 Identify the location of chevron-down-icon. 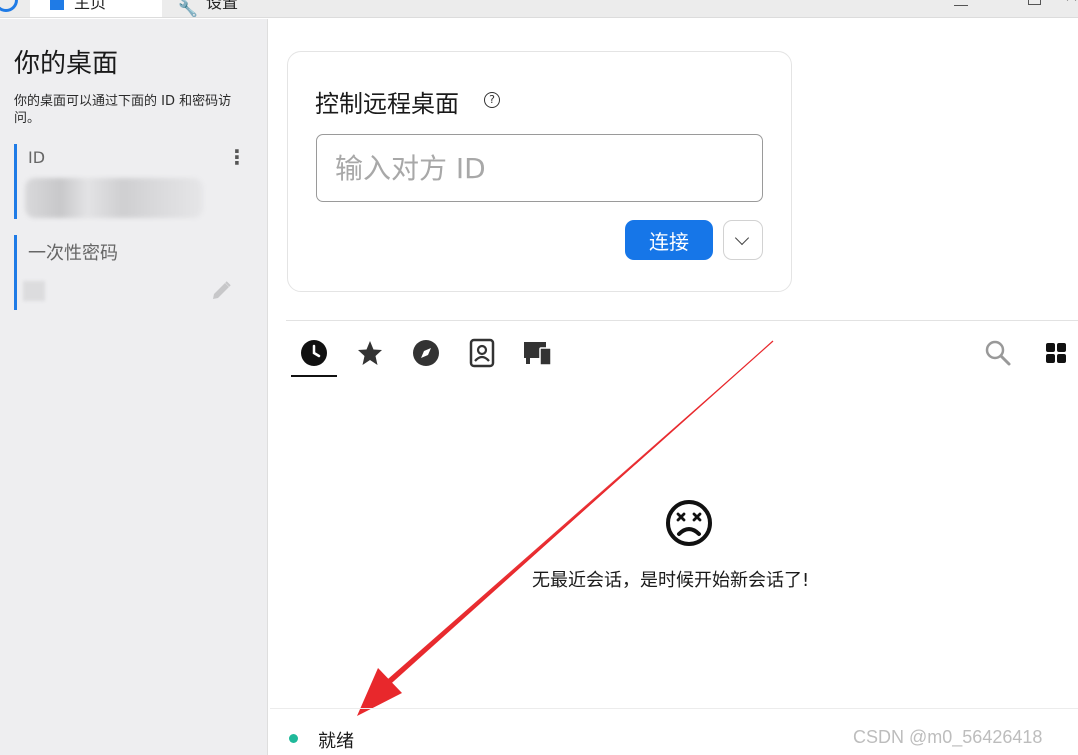
(742, 238).